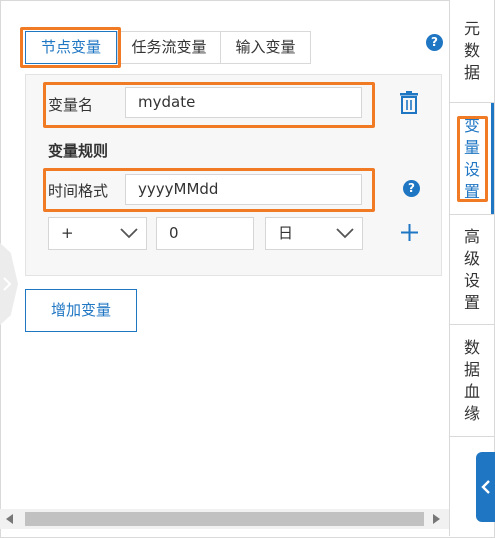 Image resolution: width=495 pixels, height=538 pixels. I want to click on variable-rule-title: 变量规则, so click(78, 151).